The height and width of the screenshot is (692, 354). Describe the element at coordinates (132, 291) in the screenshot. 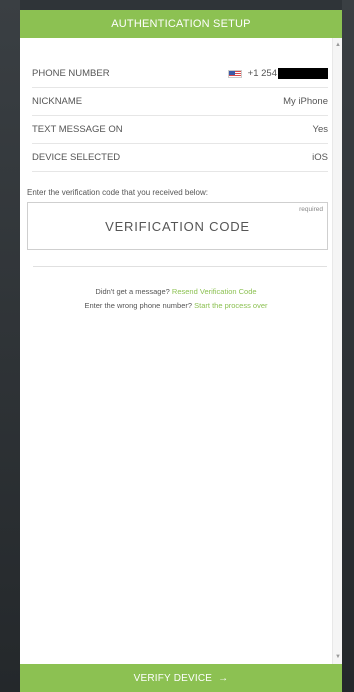

I see `resend-prompt: Didn't get a message?` at that location.